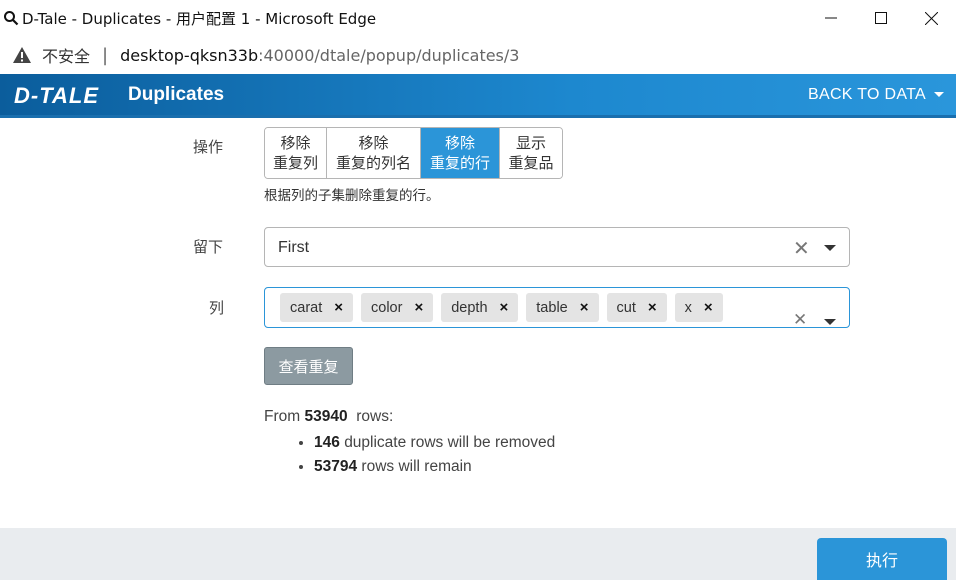  Describe the element at coordinates (478, 96) in the screenshot. I see `app-header: D-TALE Duplicates BACK TO DATA` at that location.